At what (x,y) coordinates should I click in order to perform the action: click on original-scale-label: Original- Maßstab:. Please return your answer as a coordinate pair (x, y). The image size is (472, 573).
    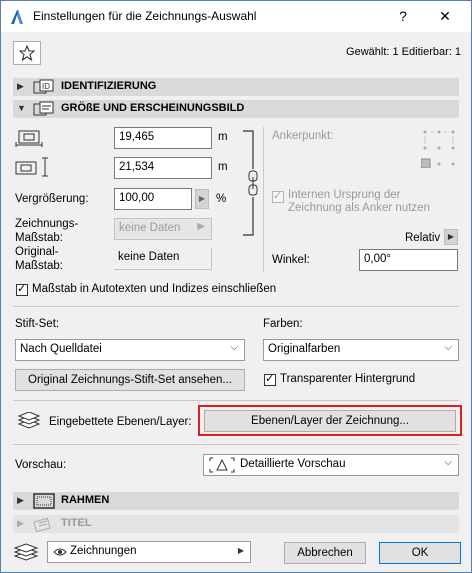
    Looking at the image, I should click on (39, 259).